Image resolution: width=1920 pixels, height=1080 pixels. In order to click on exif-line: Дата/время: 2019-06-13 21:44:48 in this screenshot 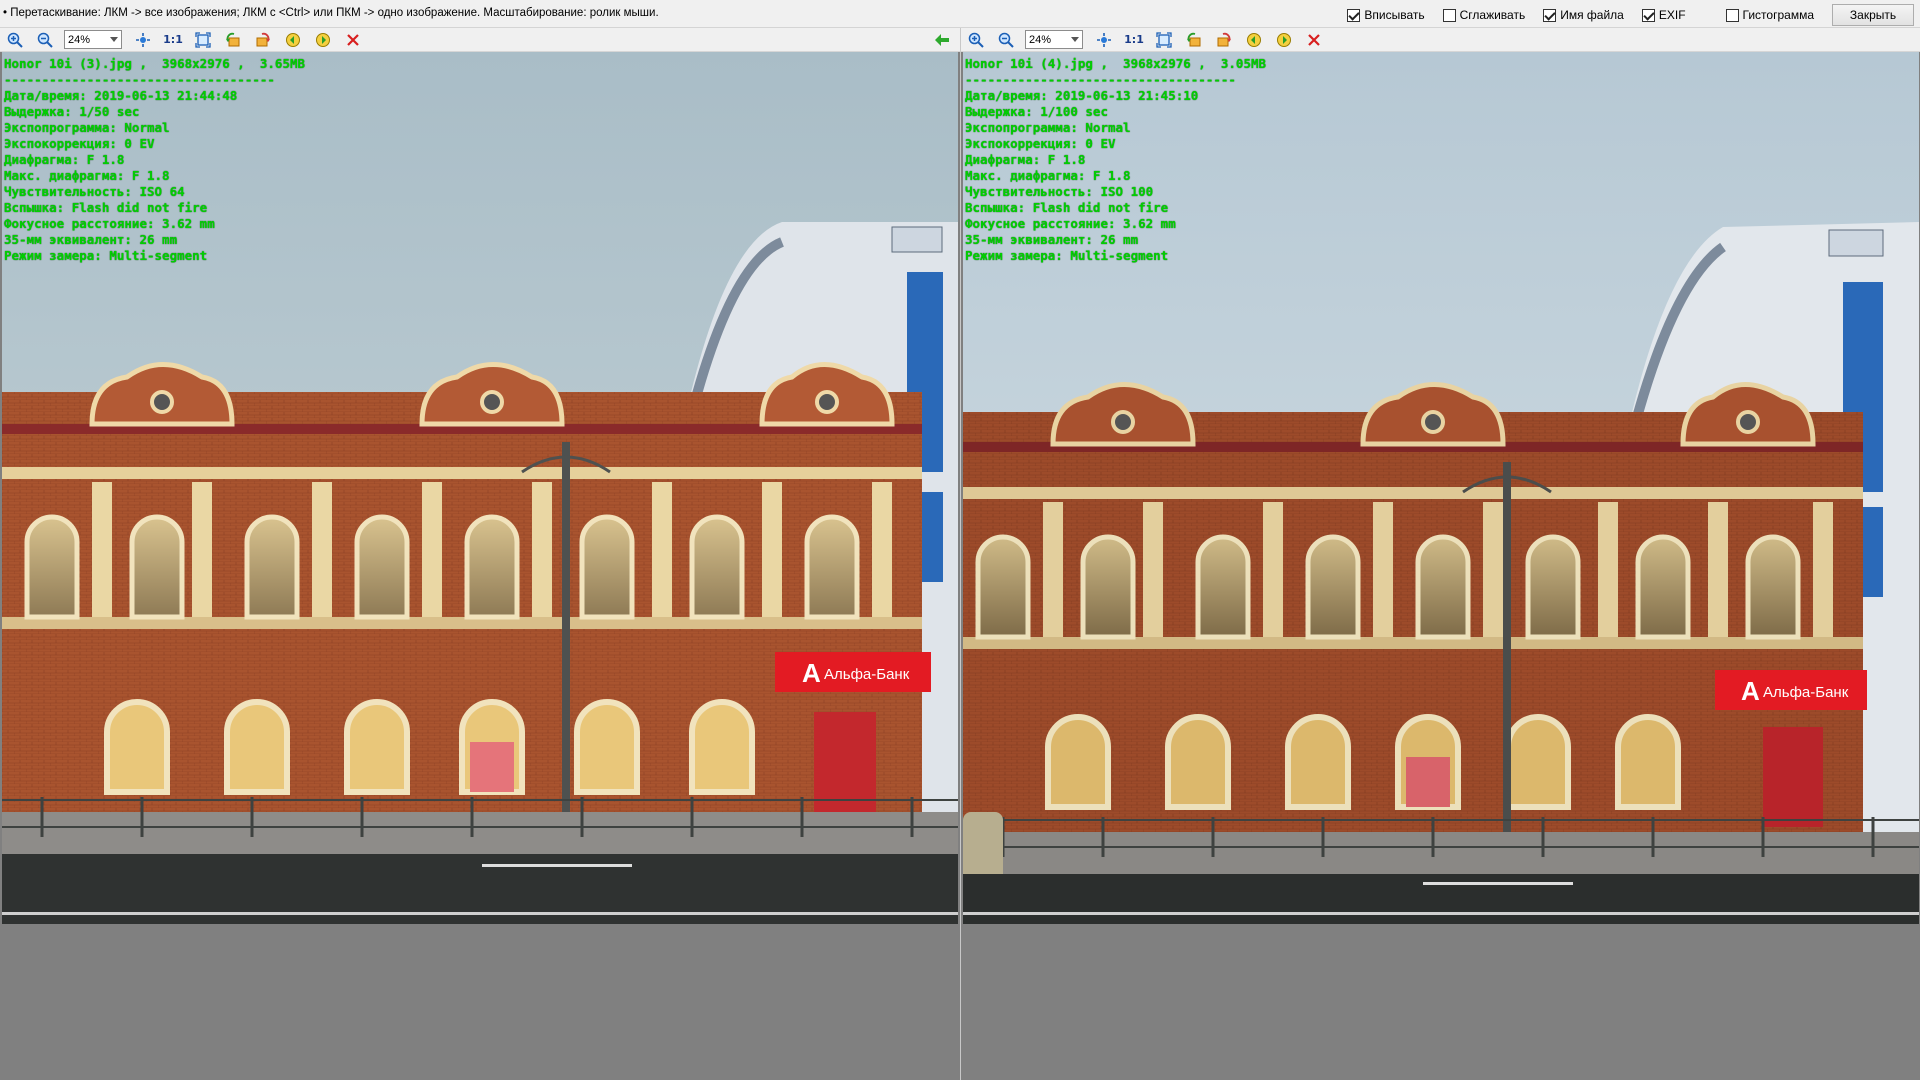, I will do `click(121, 95)`.